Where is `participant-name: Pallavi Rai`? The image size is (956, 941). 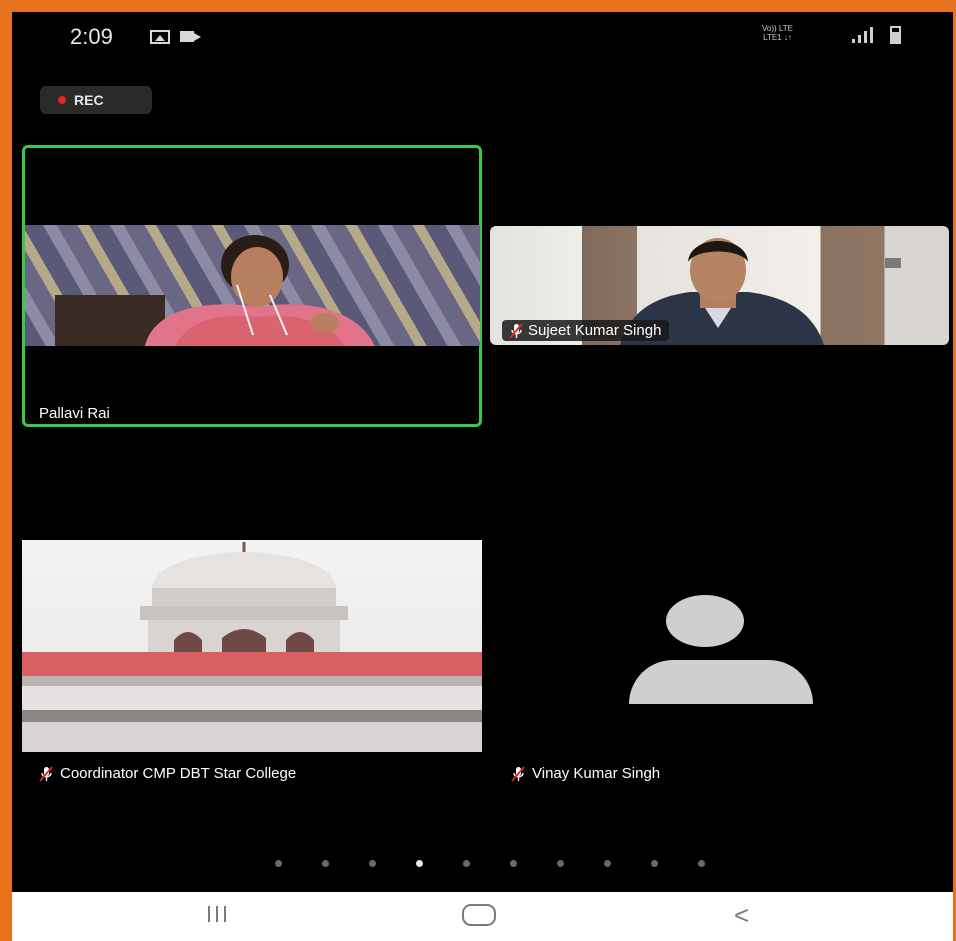
participant-name: Pallavi Rai is located at coordinates (74, 413).